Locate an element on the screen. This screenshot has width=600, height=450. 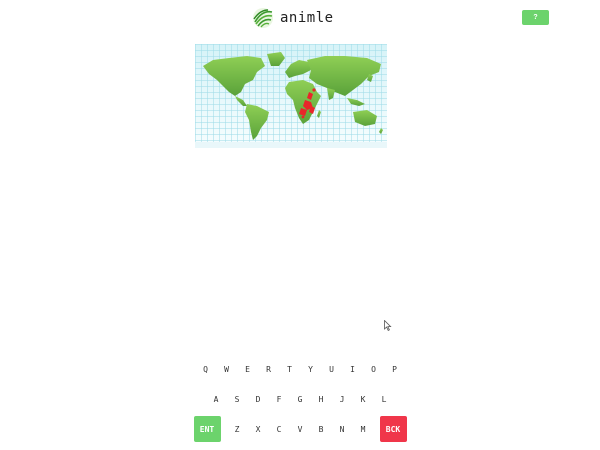
key-h: H is located at coordinates (321, 399).